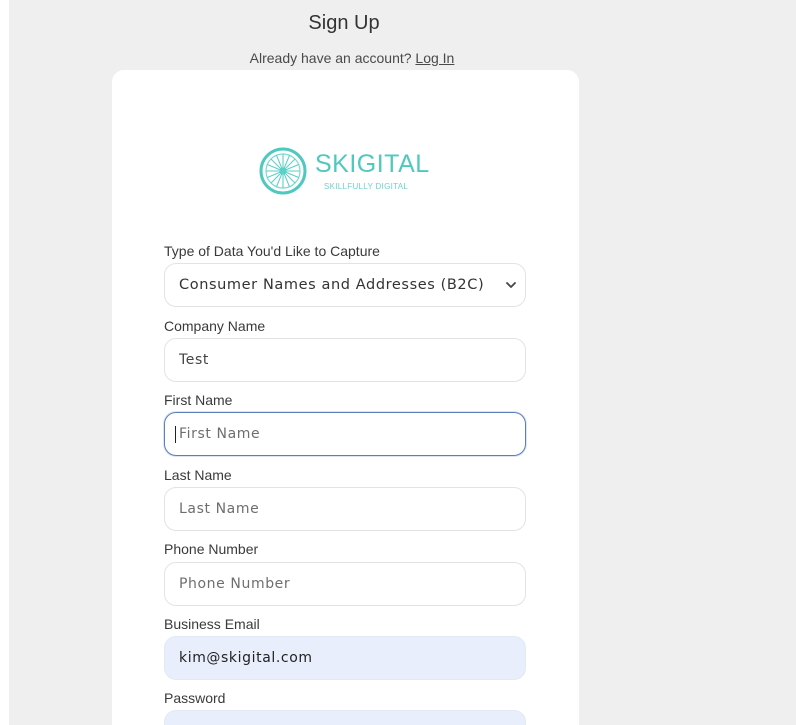 The height and width of the screenshot is (725, 796). I want to click on phone-number-label: Phone Number, so click(211, 549).